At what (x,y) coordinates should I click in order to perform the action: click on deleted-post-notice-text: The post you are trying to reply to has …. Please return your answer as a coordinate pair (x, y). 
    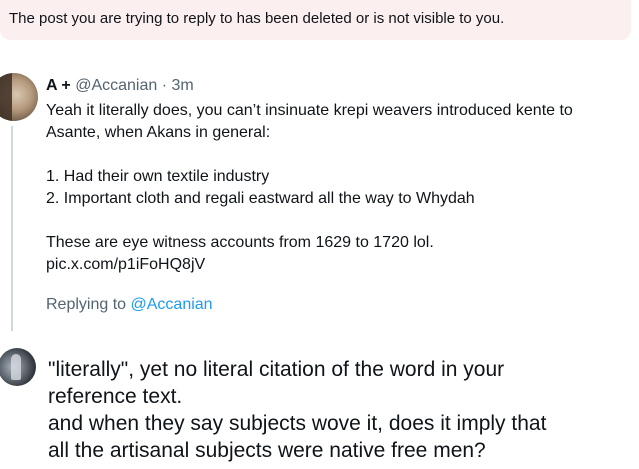
    Looking at the image, I should click on (257, 18).